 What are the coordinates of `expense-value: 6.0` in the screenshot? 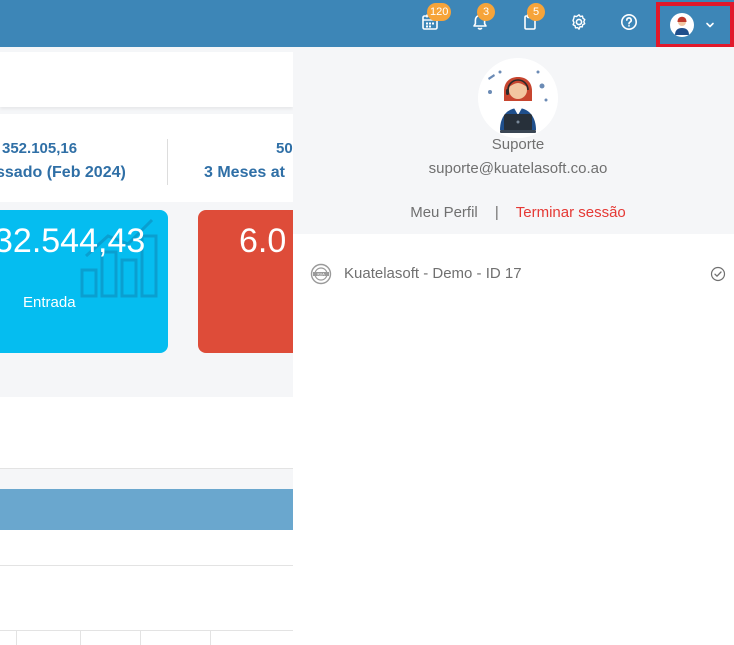 It's located at (263, 241).